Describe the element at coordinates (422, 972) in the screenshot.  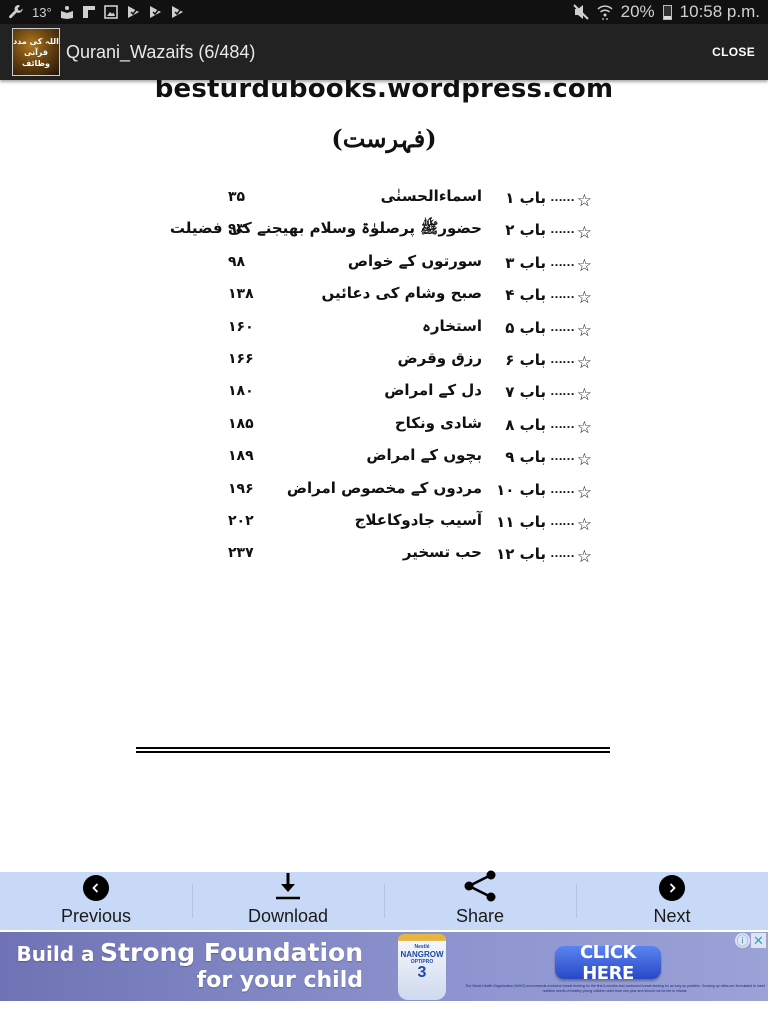
I see `ad-product-stage: 3` at that location.